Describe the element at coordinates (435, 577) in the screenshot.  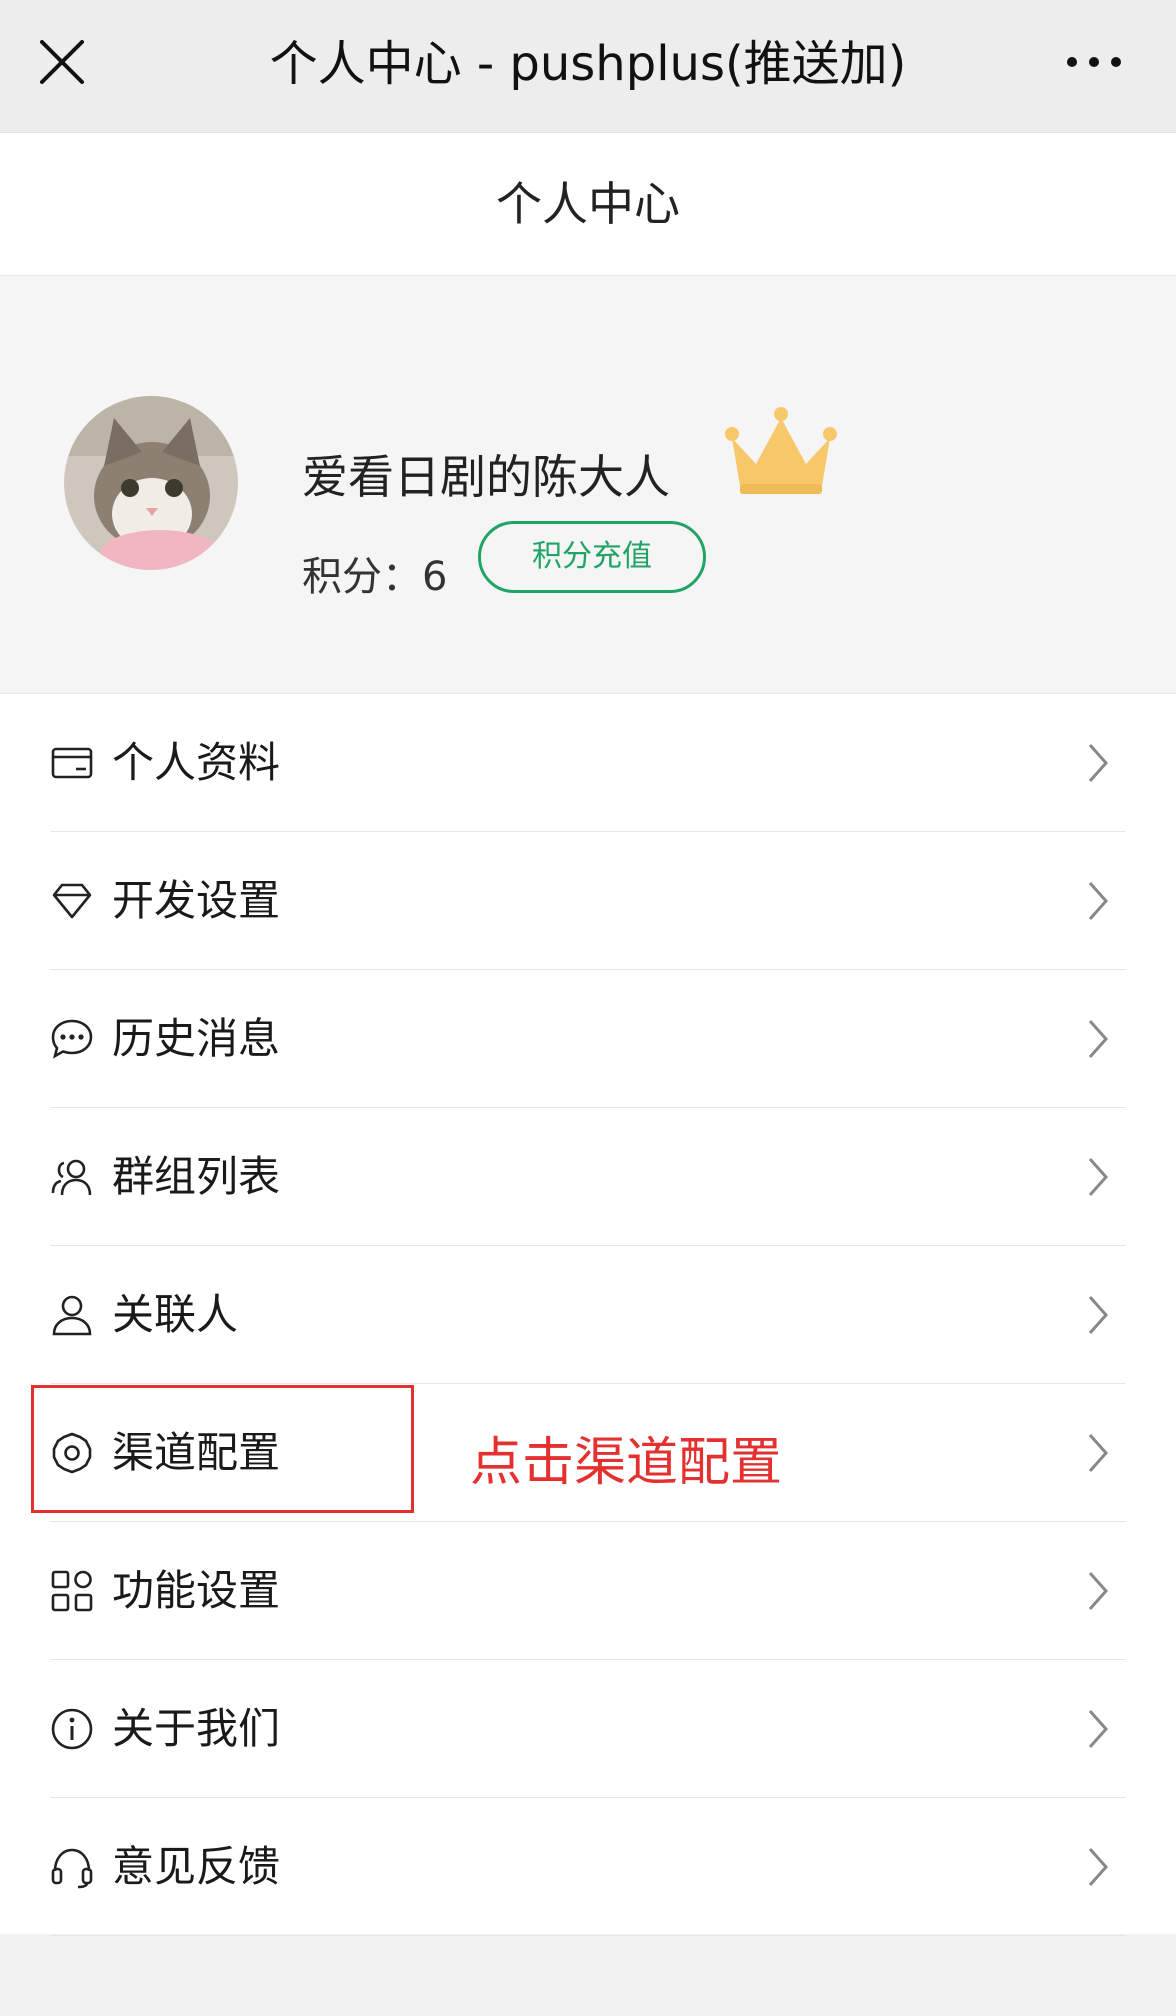
I see `points-value: 6` at that location.